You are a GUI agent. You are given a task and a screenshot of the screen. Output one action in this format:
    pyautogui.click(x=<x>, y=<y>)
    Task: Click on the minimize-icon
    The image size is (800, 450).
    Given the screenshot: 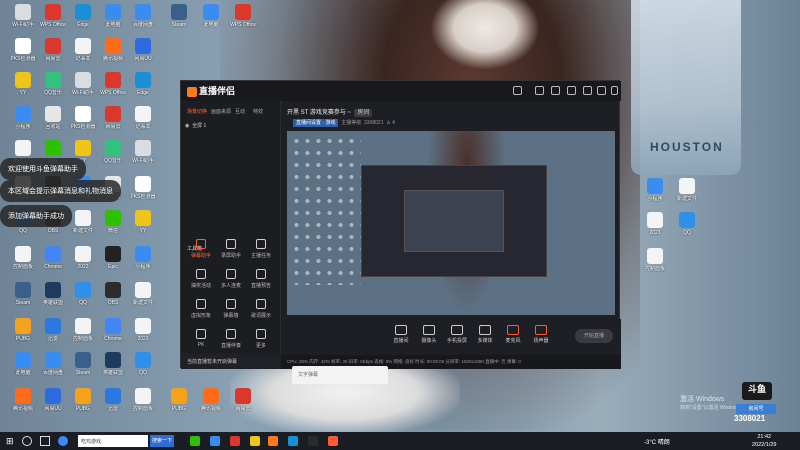 What is the action you would take?
    pyautogui.click(x=587, y=90)
    